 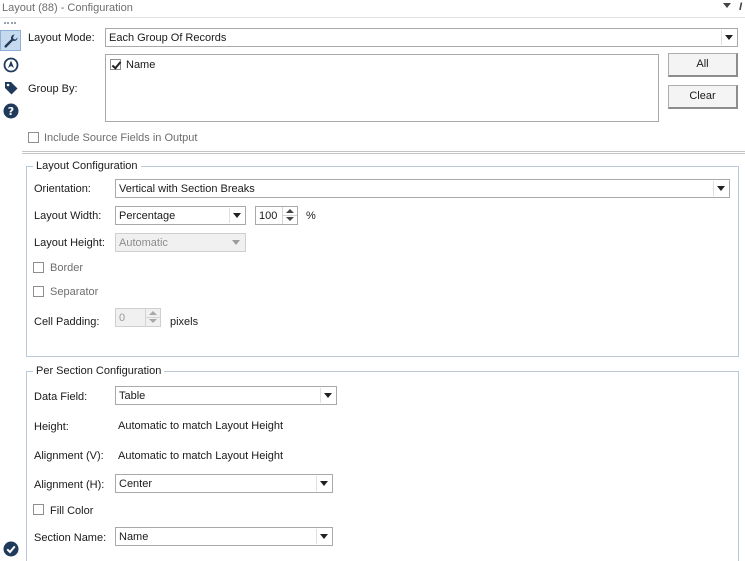 What do you see at coordinates (134, 537) in the screenshot?
I see `section-name-value: Name` at bounding box center [134, 537].